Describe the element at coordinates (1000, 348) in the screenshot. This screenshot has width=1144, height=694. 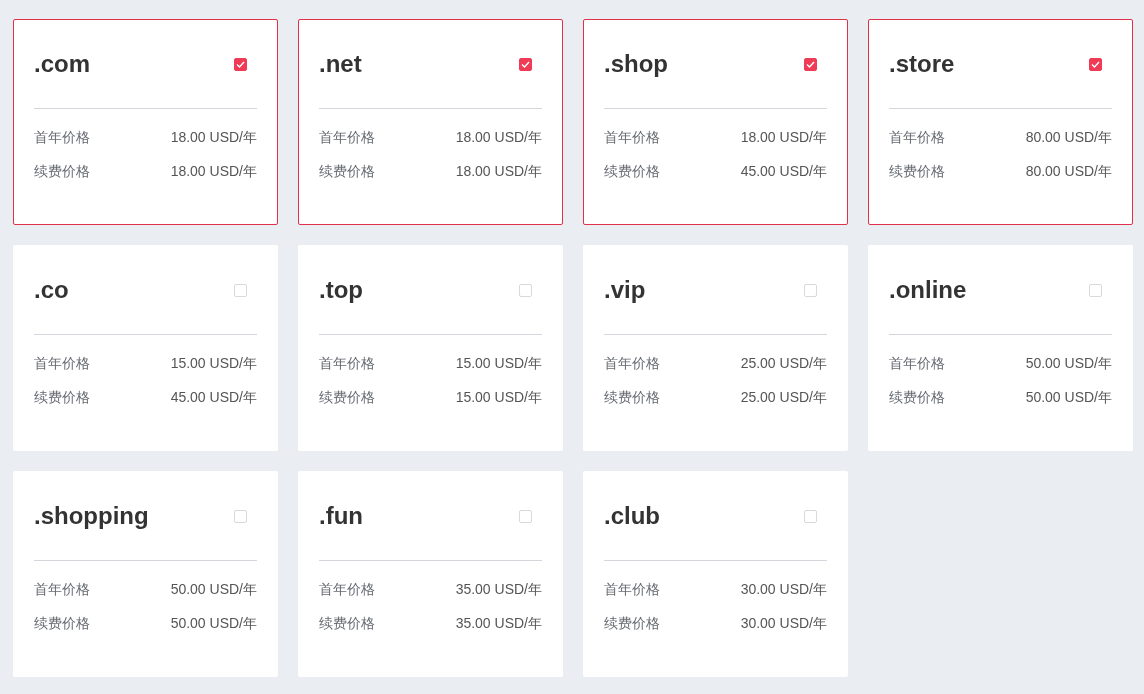
I see `domain-card: .online 首年价格 50.00 USD/年 续费价格 50.00 USD/年` at that location.